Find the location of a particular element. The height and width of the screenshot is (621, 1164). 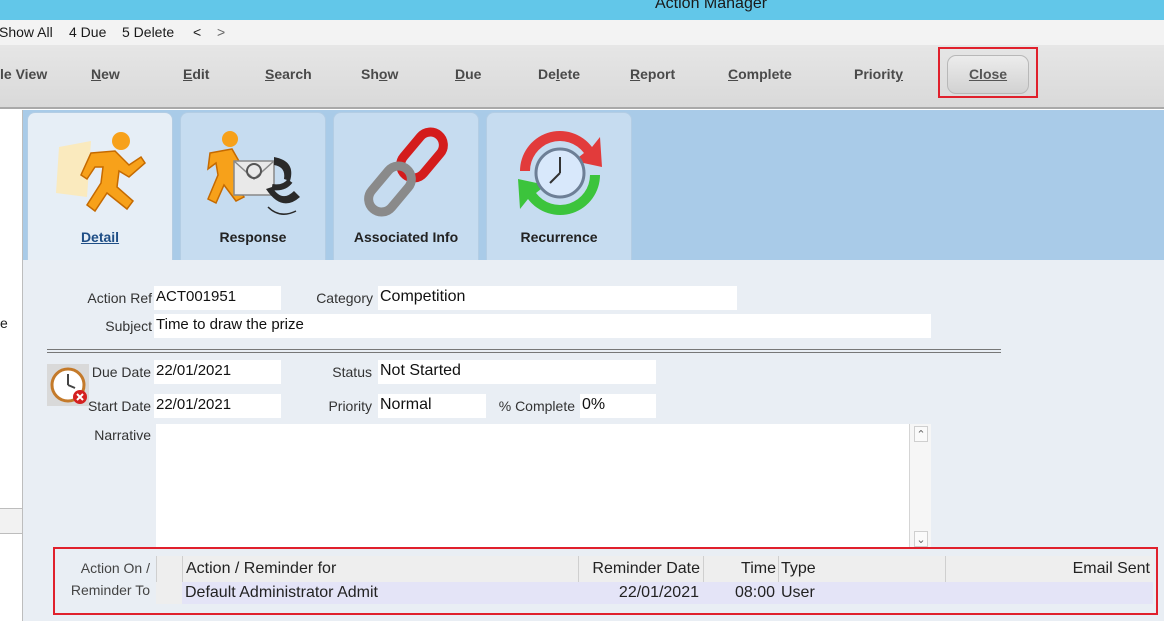

close-button: Close is located at coordinates (988, 74).